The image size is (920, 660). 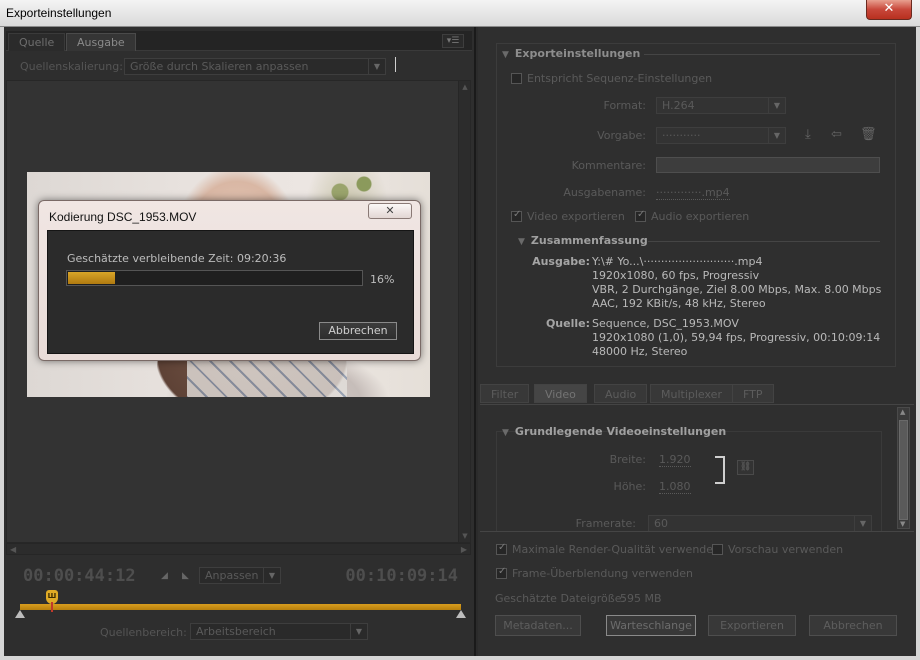 I want to click on tab-audio: Audio, so click(x=621, y=393).